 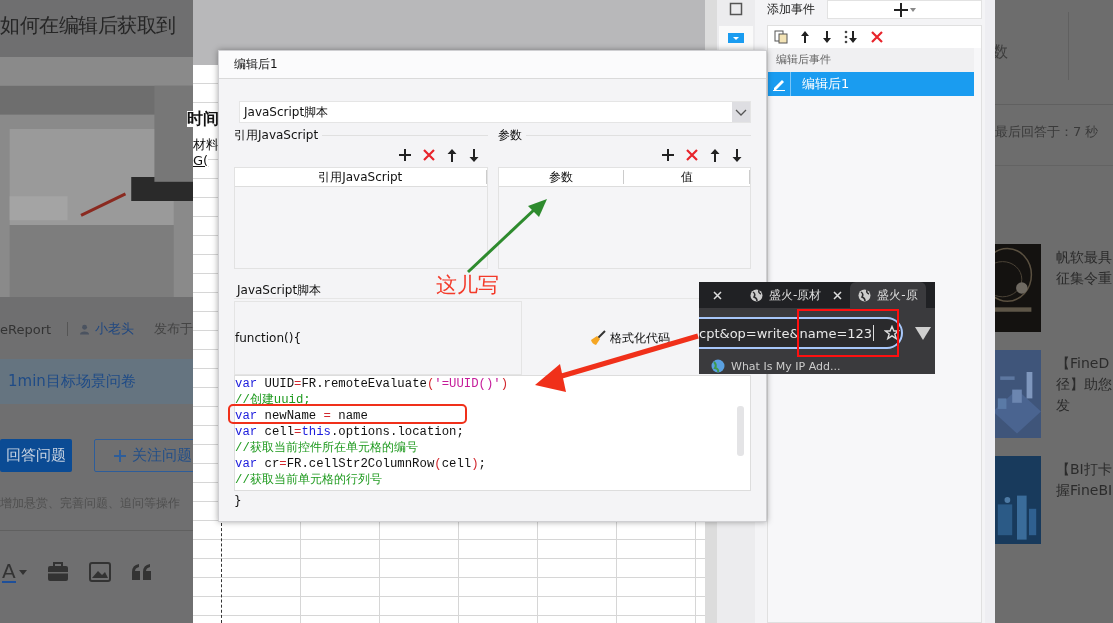 I want to click on dropdown-icon, so click(x=923, y=333).